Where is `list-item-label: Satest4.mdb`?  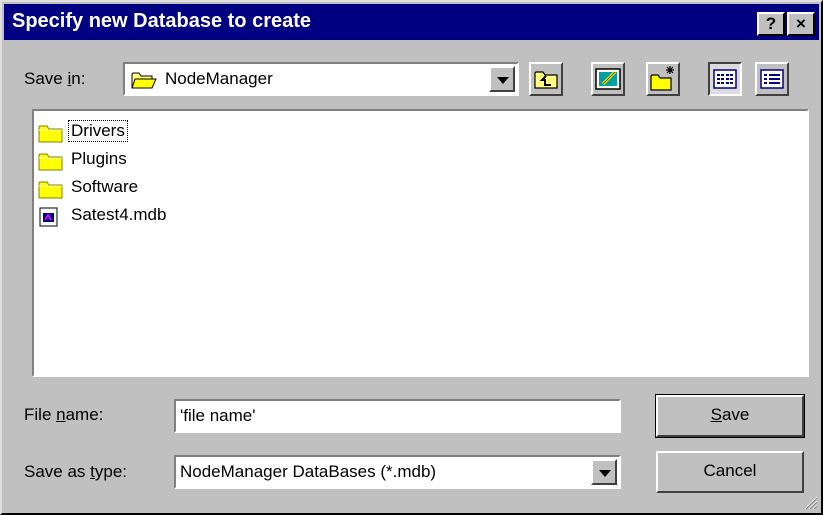 list-item-label: Satest4.mdb is located at coordinates (119, 214).